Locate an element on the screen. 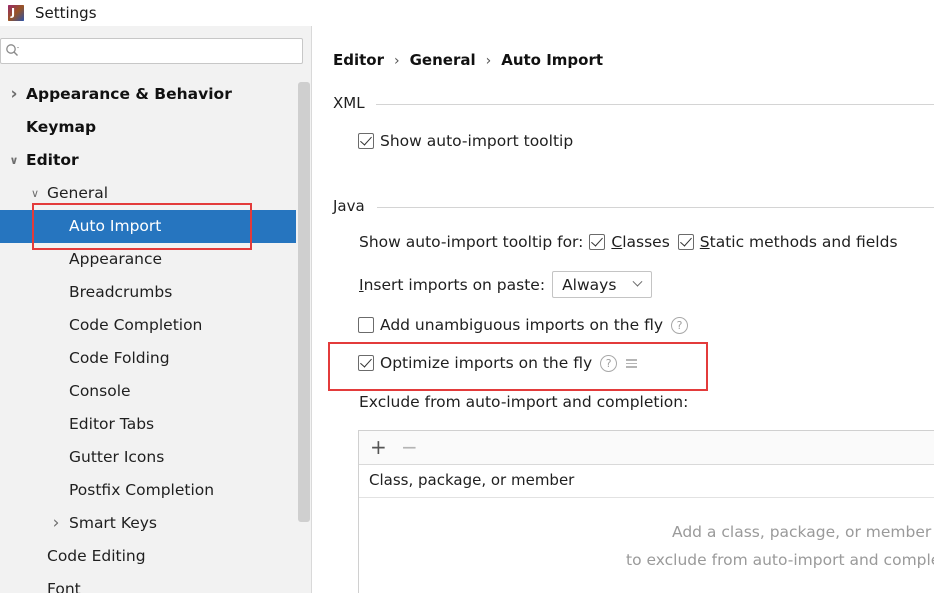 Image resolution: width=934 pixels, height=593 pixels. tree-item-label: Code Editing is located at coordinates (96, 556).